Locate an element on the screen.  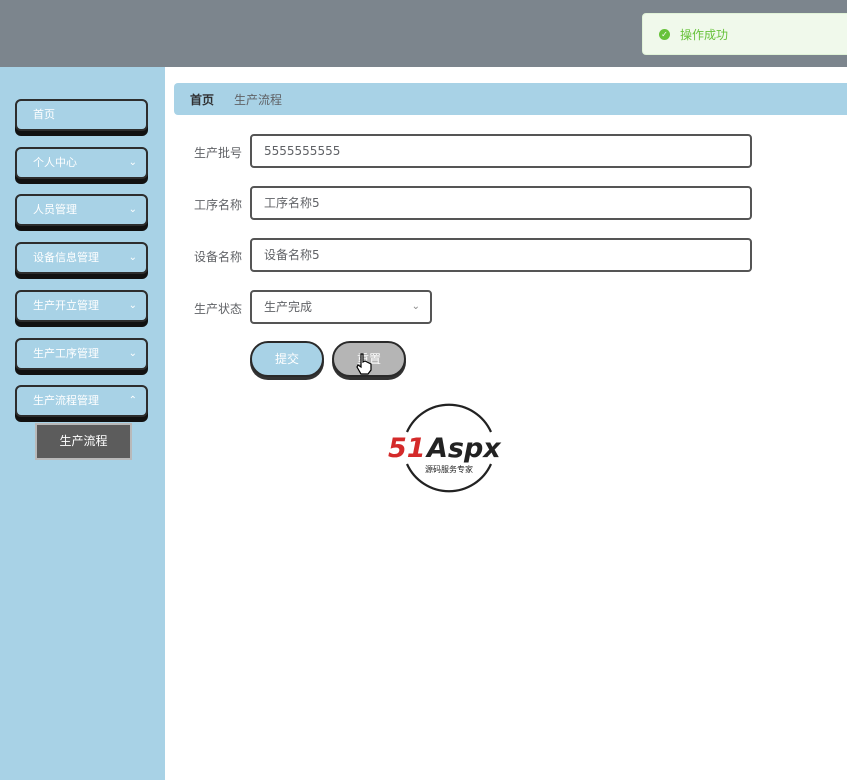
sidebar-item-label: 个人中心 is located at coordinates (55, 162).